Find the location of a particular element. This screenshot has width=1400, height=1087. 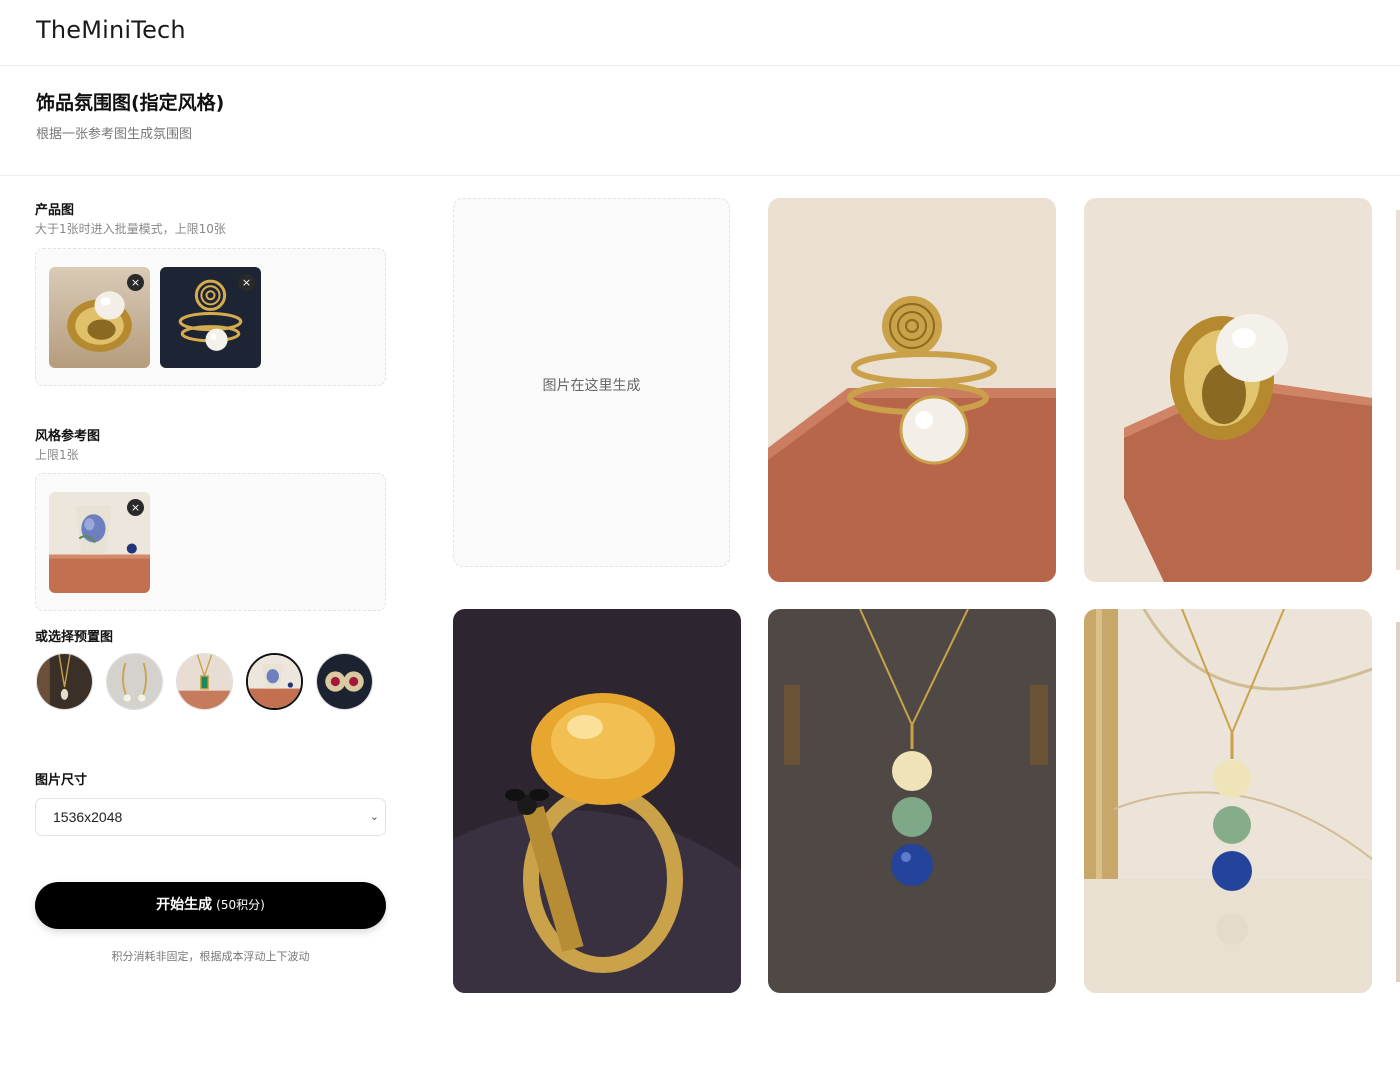

preset-list is located at coordinates (211, 682).